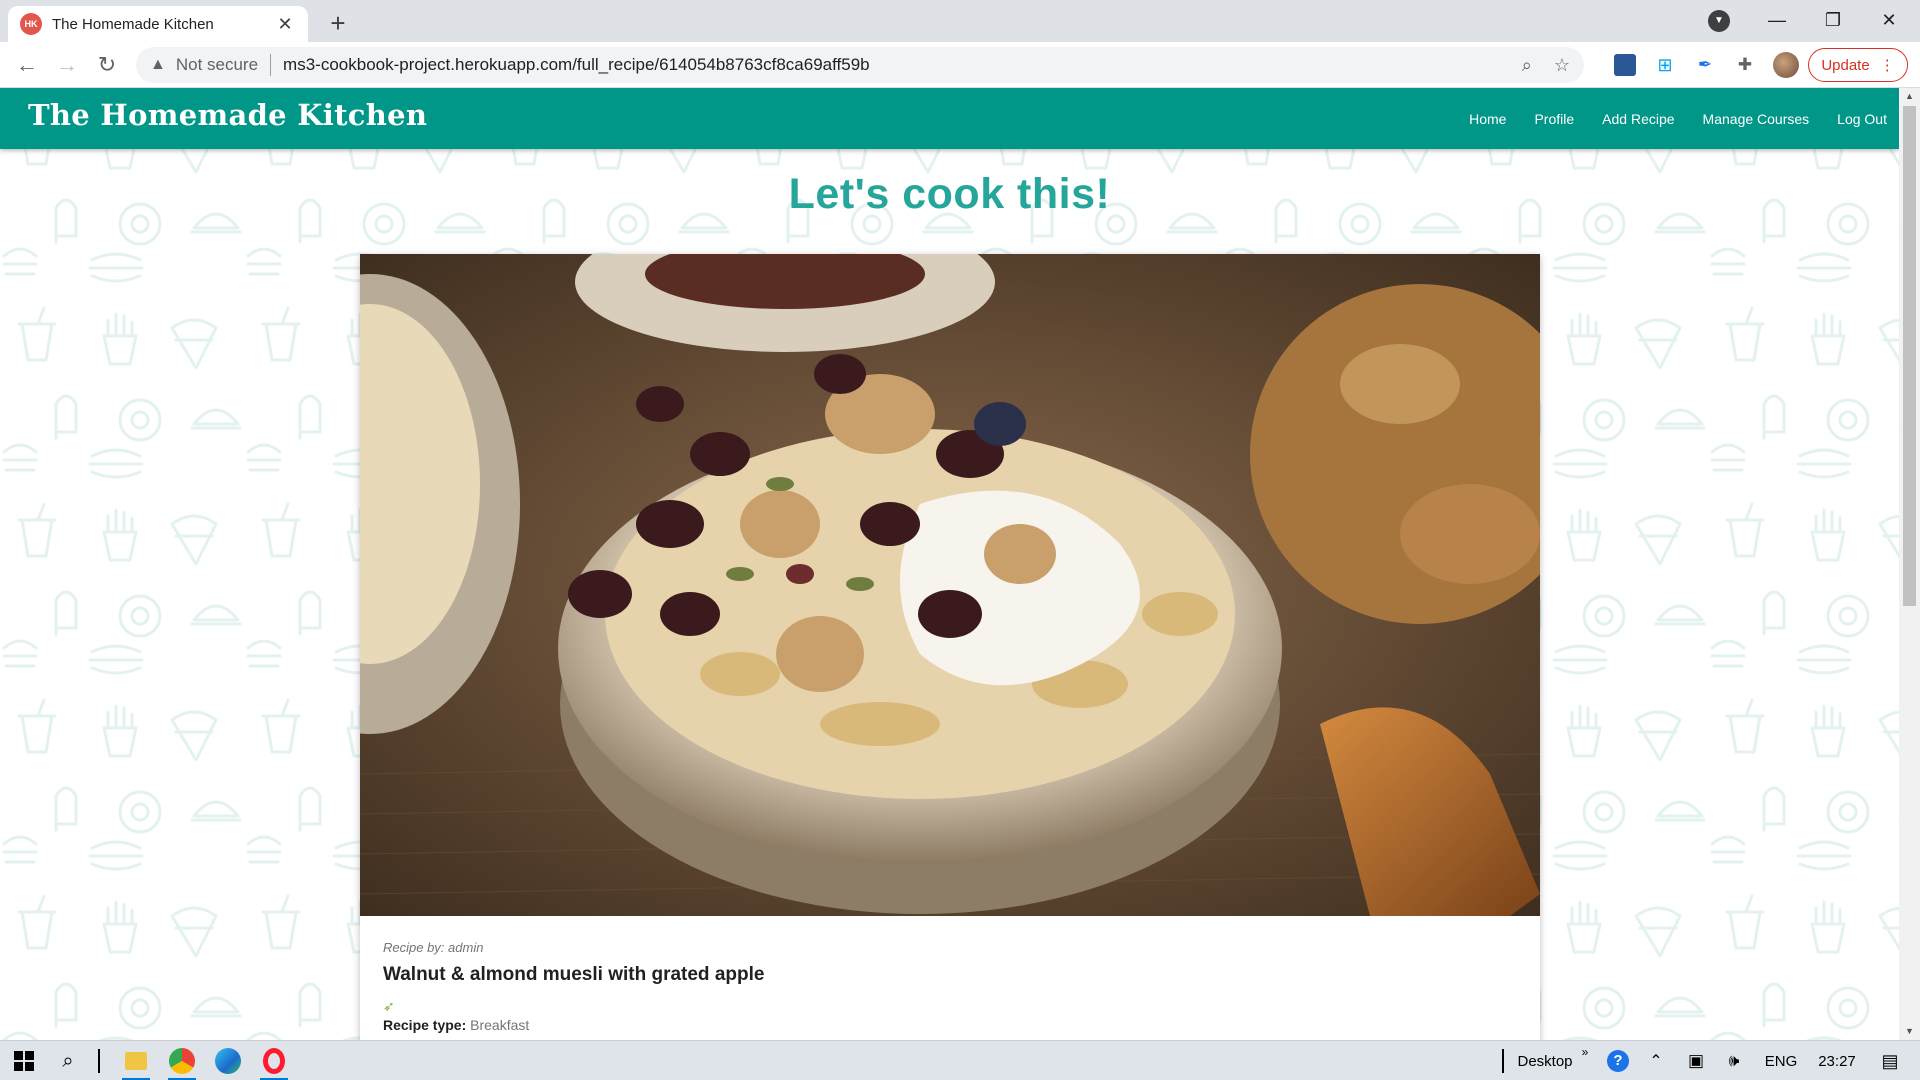 The width and height of the screenshot is (1920, 1080). Describe the element at coordinates (574, 974) in the screenshot. I see `recipe-title: Walnut & almond muesli with grated apple` at that location.